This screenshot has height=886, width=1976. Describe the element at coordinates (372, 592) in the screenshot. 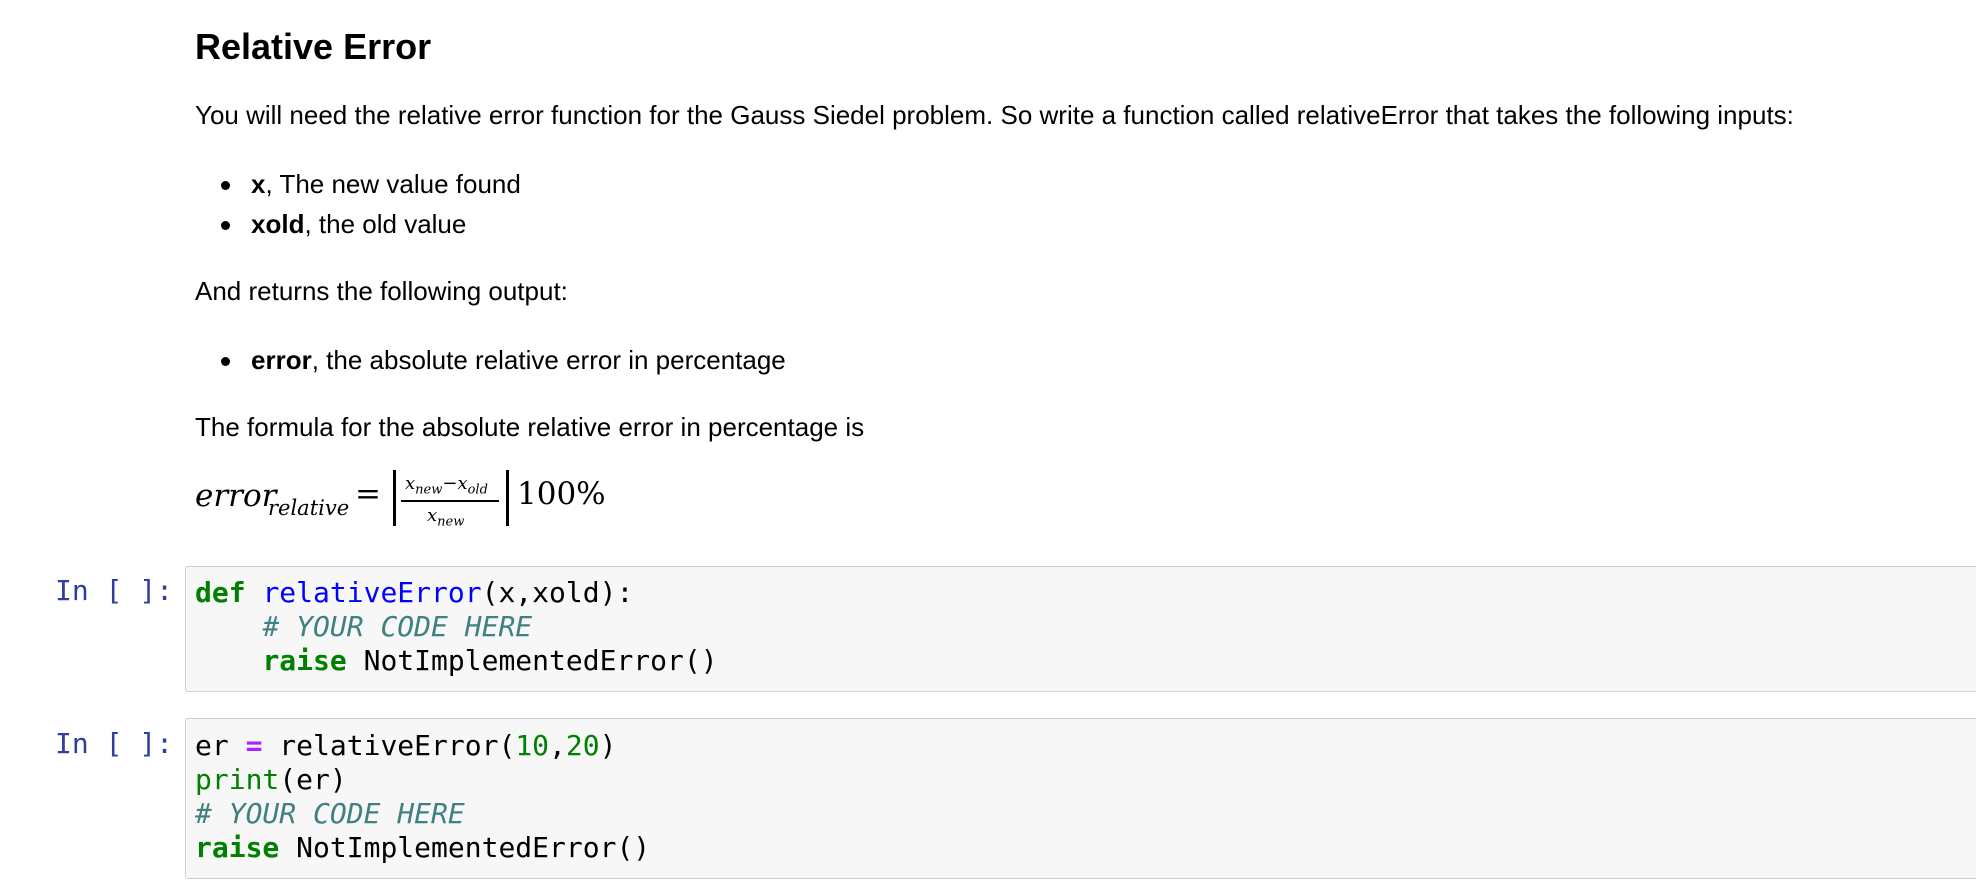

I see `code-function-name: relativeError` at that location.